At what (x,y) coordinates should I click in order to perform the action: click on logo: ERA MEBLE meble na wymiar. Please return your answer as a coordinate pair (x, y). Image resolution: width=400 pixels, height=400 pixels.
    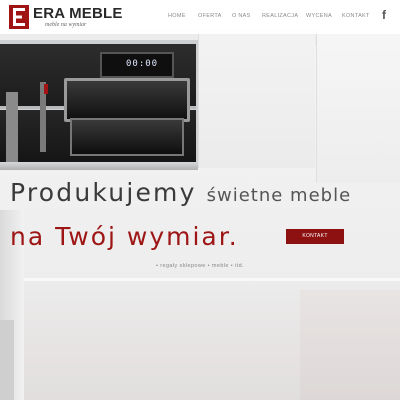
    Looking at the image, I should click on (65, 17).